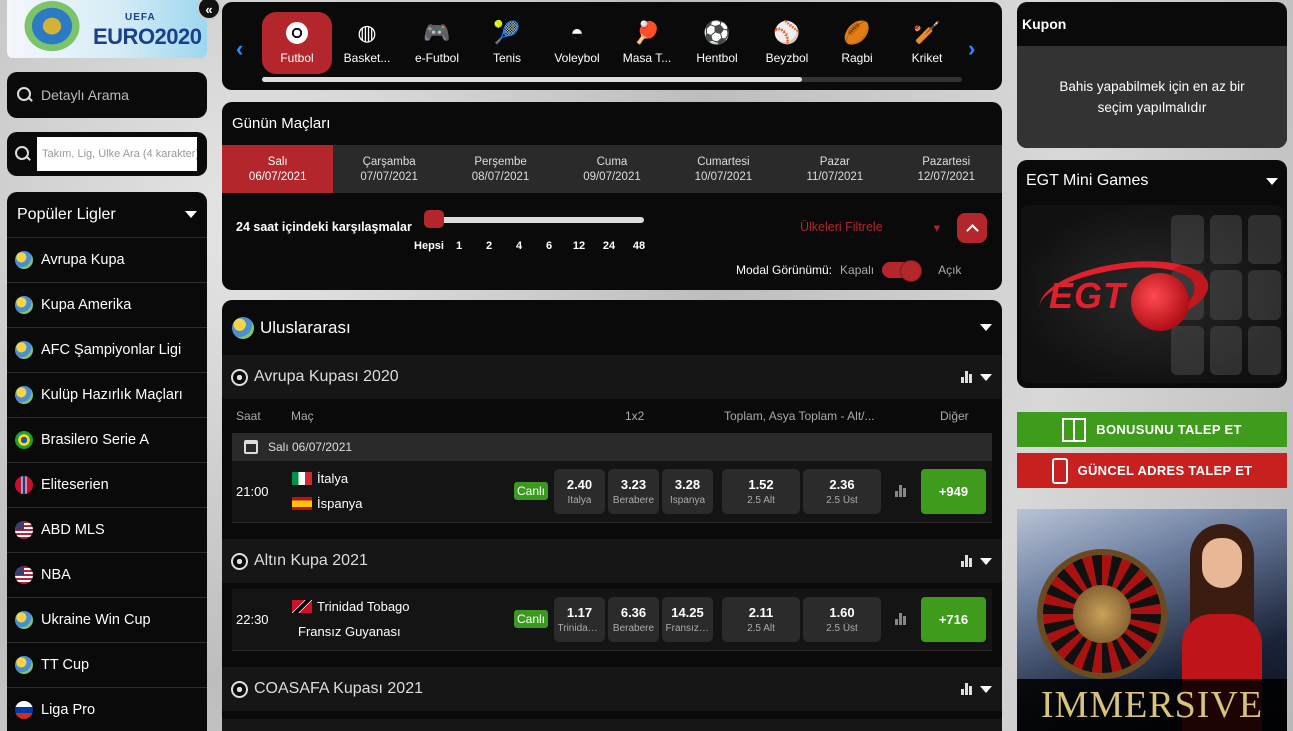  I want to click on phone-icon, so click(1059, 470).